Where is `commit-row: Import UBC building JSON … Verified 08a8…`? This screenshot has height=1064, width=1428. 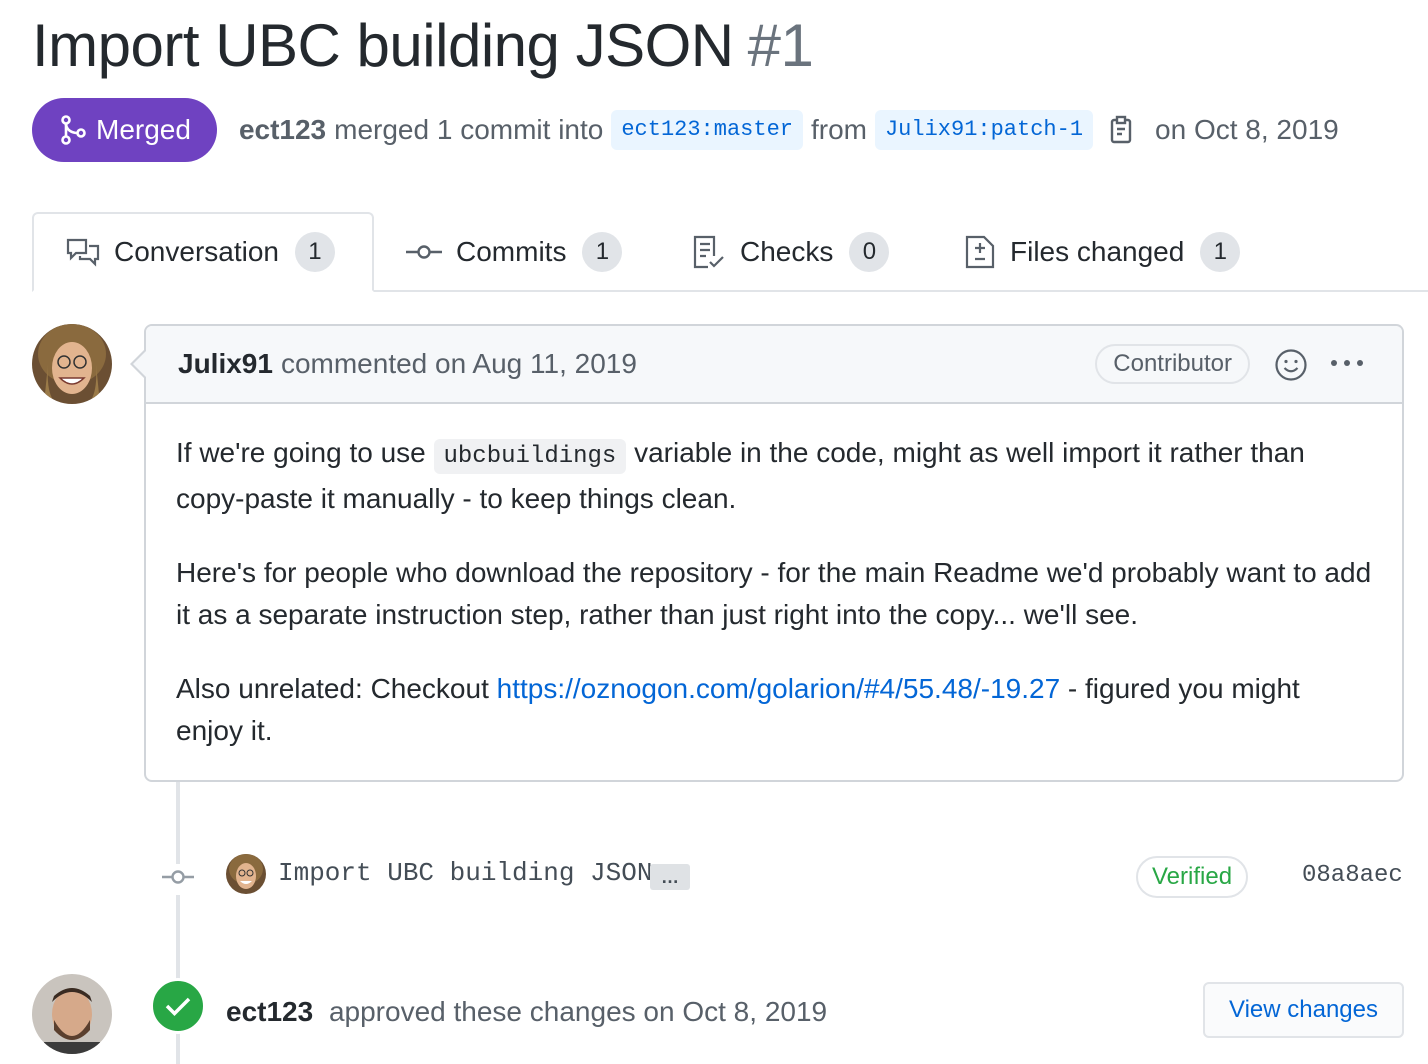
commit-row: Import UBC building JSON … Verified 08a8… is located at coordinates (780, 877).